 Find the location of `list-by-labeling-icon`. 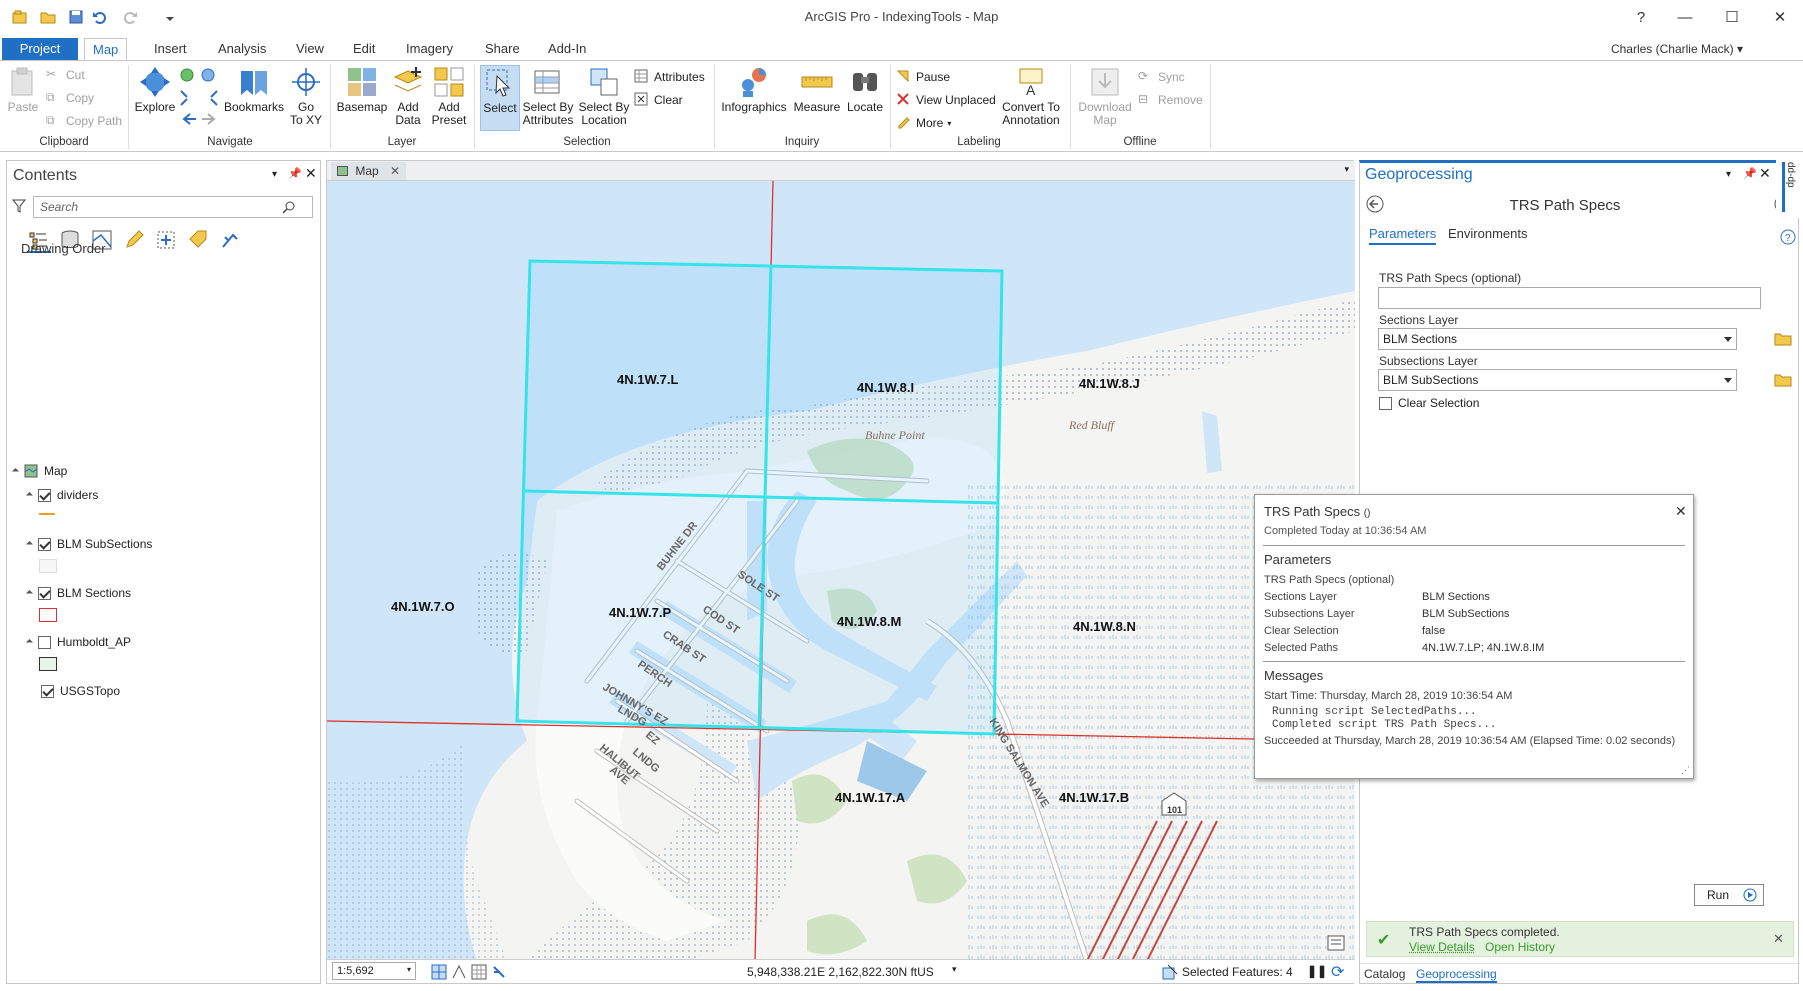

list-by-labeling-icon is located at coordinates (198, 240).